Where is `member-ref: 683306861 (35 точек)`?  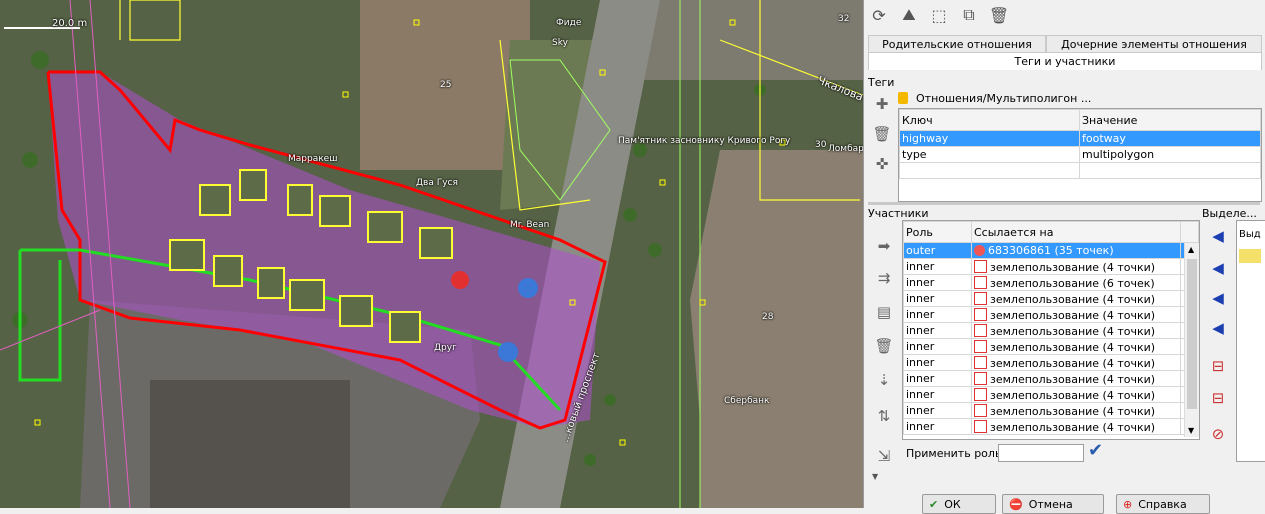
member-ref: 683306861 (35 точек) is located at coordinates (1076, 250).